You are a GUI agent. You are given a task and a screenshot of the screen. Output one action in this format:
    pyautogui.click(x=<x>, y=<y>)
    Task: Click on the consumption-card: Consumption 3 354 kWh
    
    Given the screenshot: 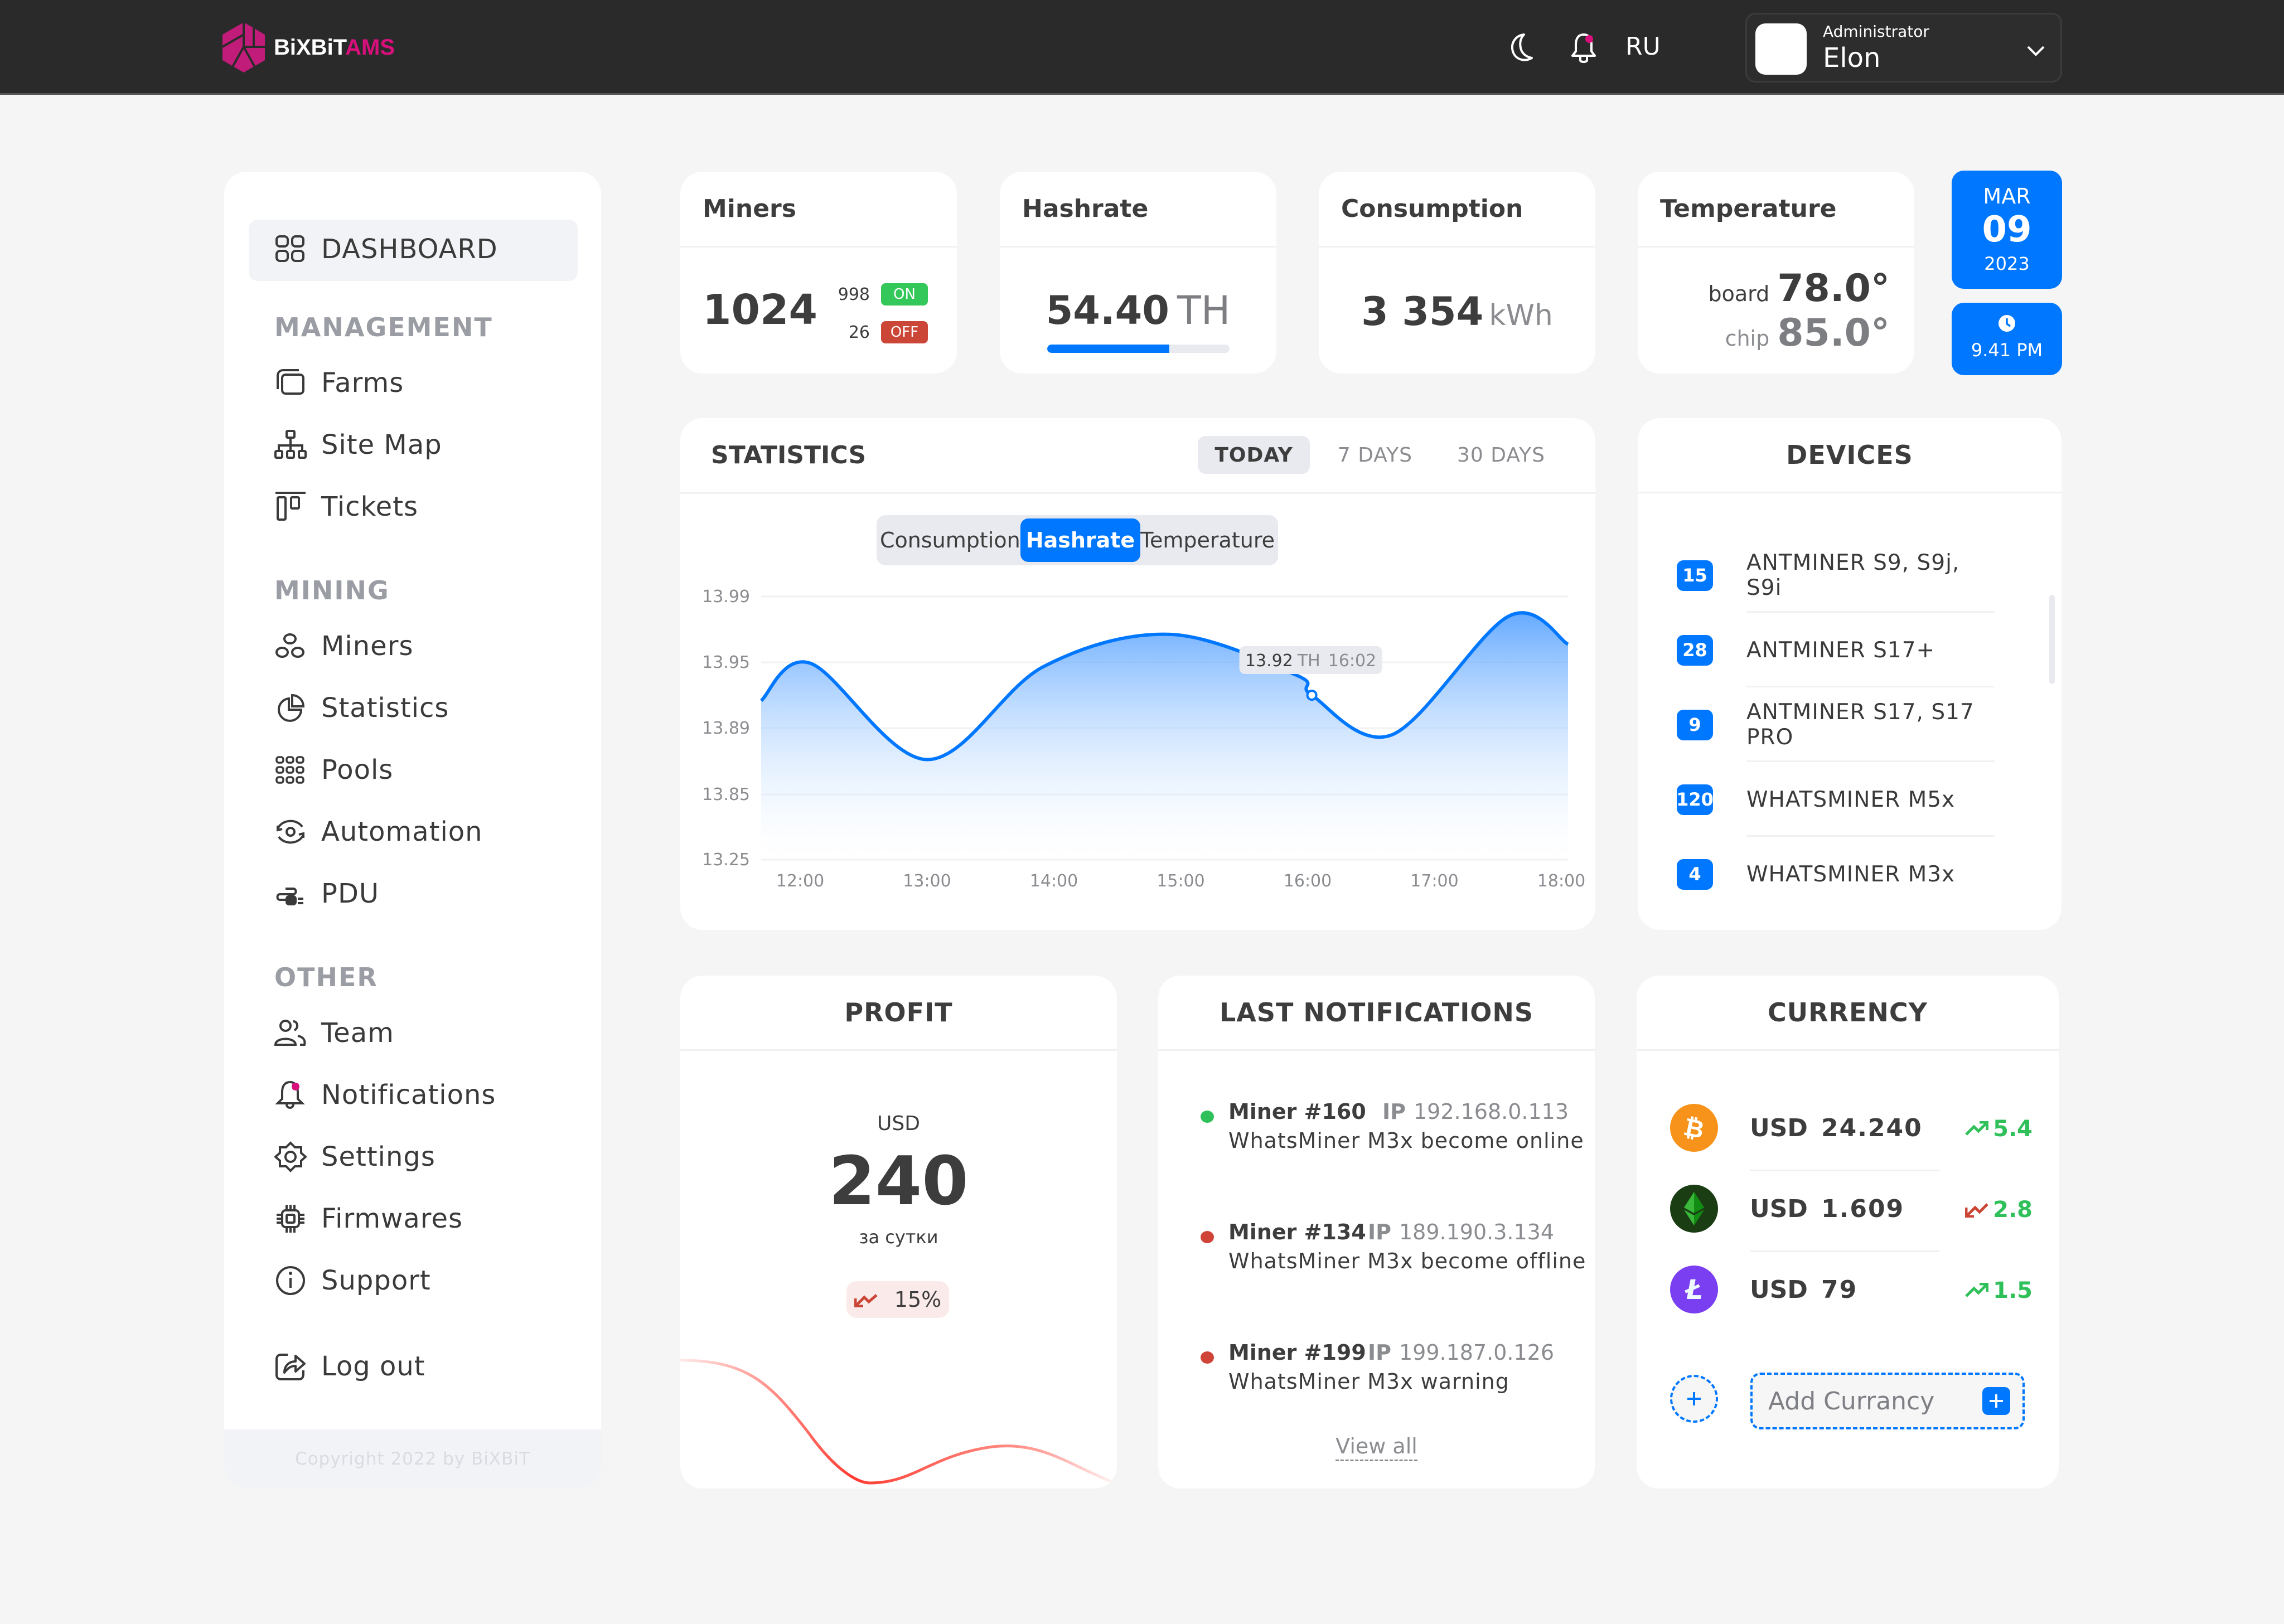 What is the action you would take?
    pyautogui.click(x=1457, y=273)
    